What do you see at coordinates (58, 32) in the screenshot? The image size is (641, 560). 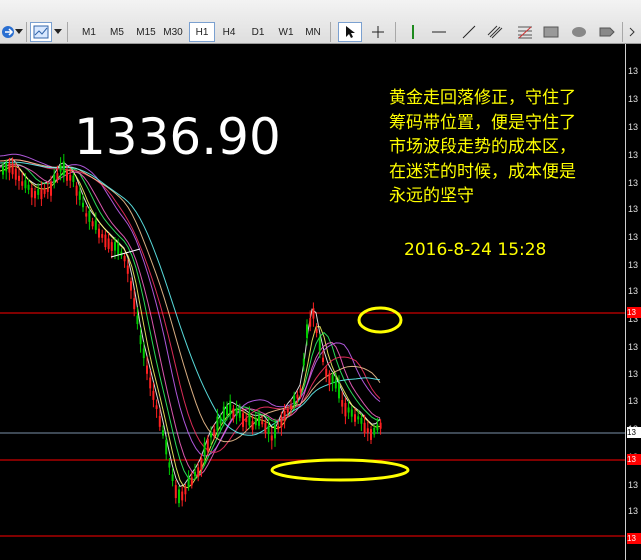 I see `template-dropdown-icon` at bounding box center [58, 32].